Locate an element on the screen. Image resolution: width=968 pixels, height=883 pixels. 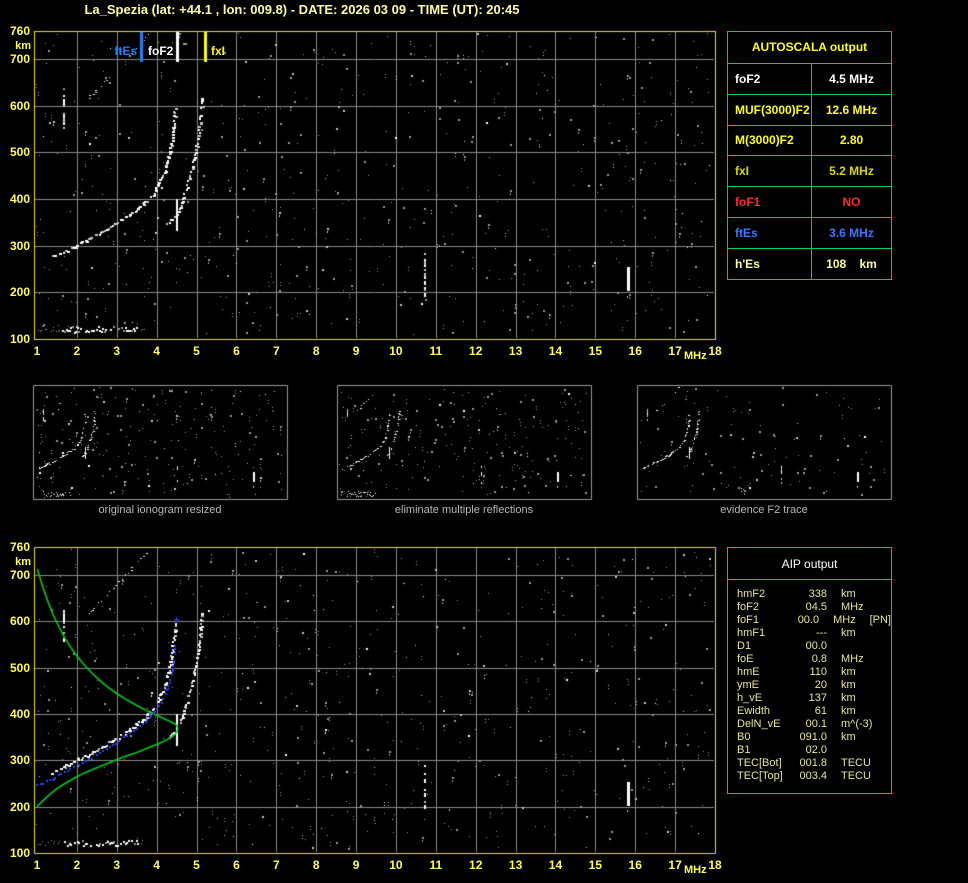
aip-row-hmf2: hmF2 338 km is located at coordinates (814, 594).